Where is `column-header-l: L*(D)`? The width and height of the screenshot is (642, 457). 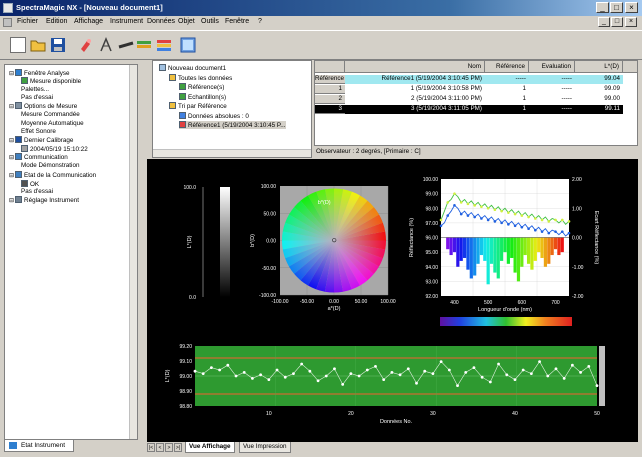 column-header-l: L*(D) is located at coordinates (599, 67).